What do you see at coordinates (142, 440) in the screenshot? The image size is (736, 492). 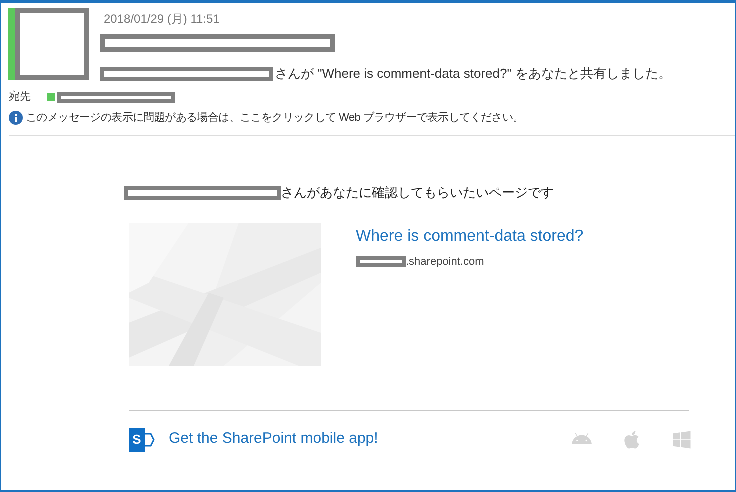 I see `sharepoint-logo: S` at bounding box center [142, 440].